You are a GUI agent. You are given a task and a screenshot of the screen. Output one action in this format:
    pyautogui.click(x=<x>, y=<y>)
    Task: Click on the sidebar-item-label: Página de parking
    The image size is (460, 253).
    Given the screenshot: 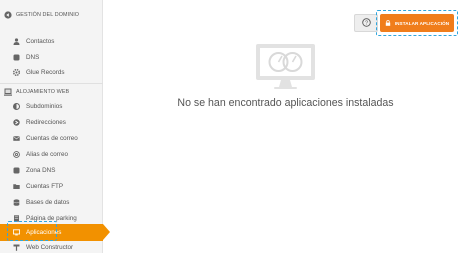 What is the action you would take?
    pyautogui.click(x=51, y=218)
    